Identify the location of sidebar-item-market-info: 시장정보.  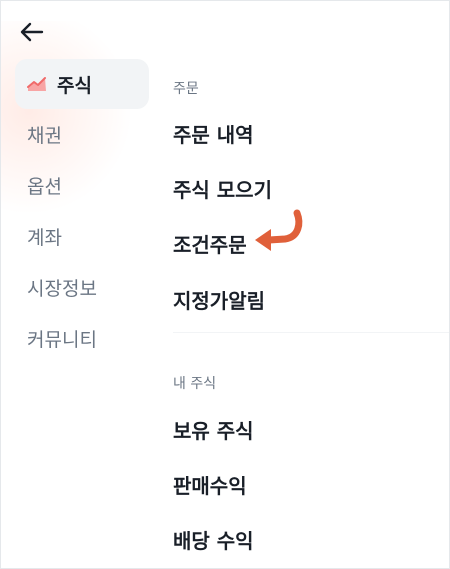
(82, 287).